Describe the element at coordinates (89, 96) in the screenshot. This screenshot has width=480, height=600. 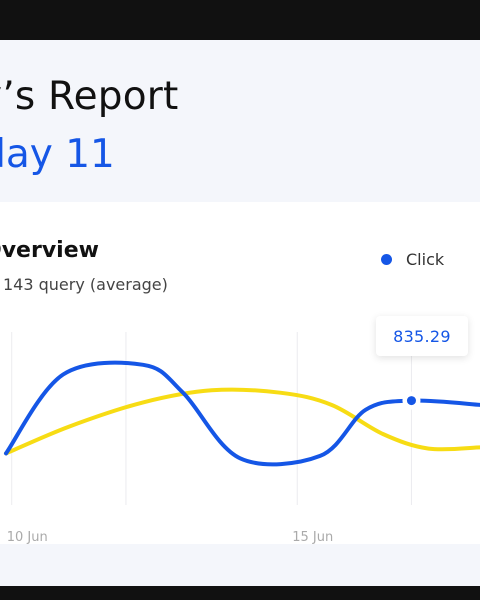
I see `page-title: day’s Report` at that location.